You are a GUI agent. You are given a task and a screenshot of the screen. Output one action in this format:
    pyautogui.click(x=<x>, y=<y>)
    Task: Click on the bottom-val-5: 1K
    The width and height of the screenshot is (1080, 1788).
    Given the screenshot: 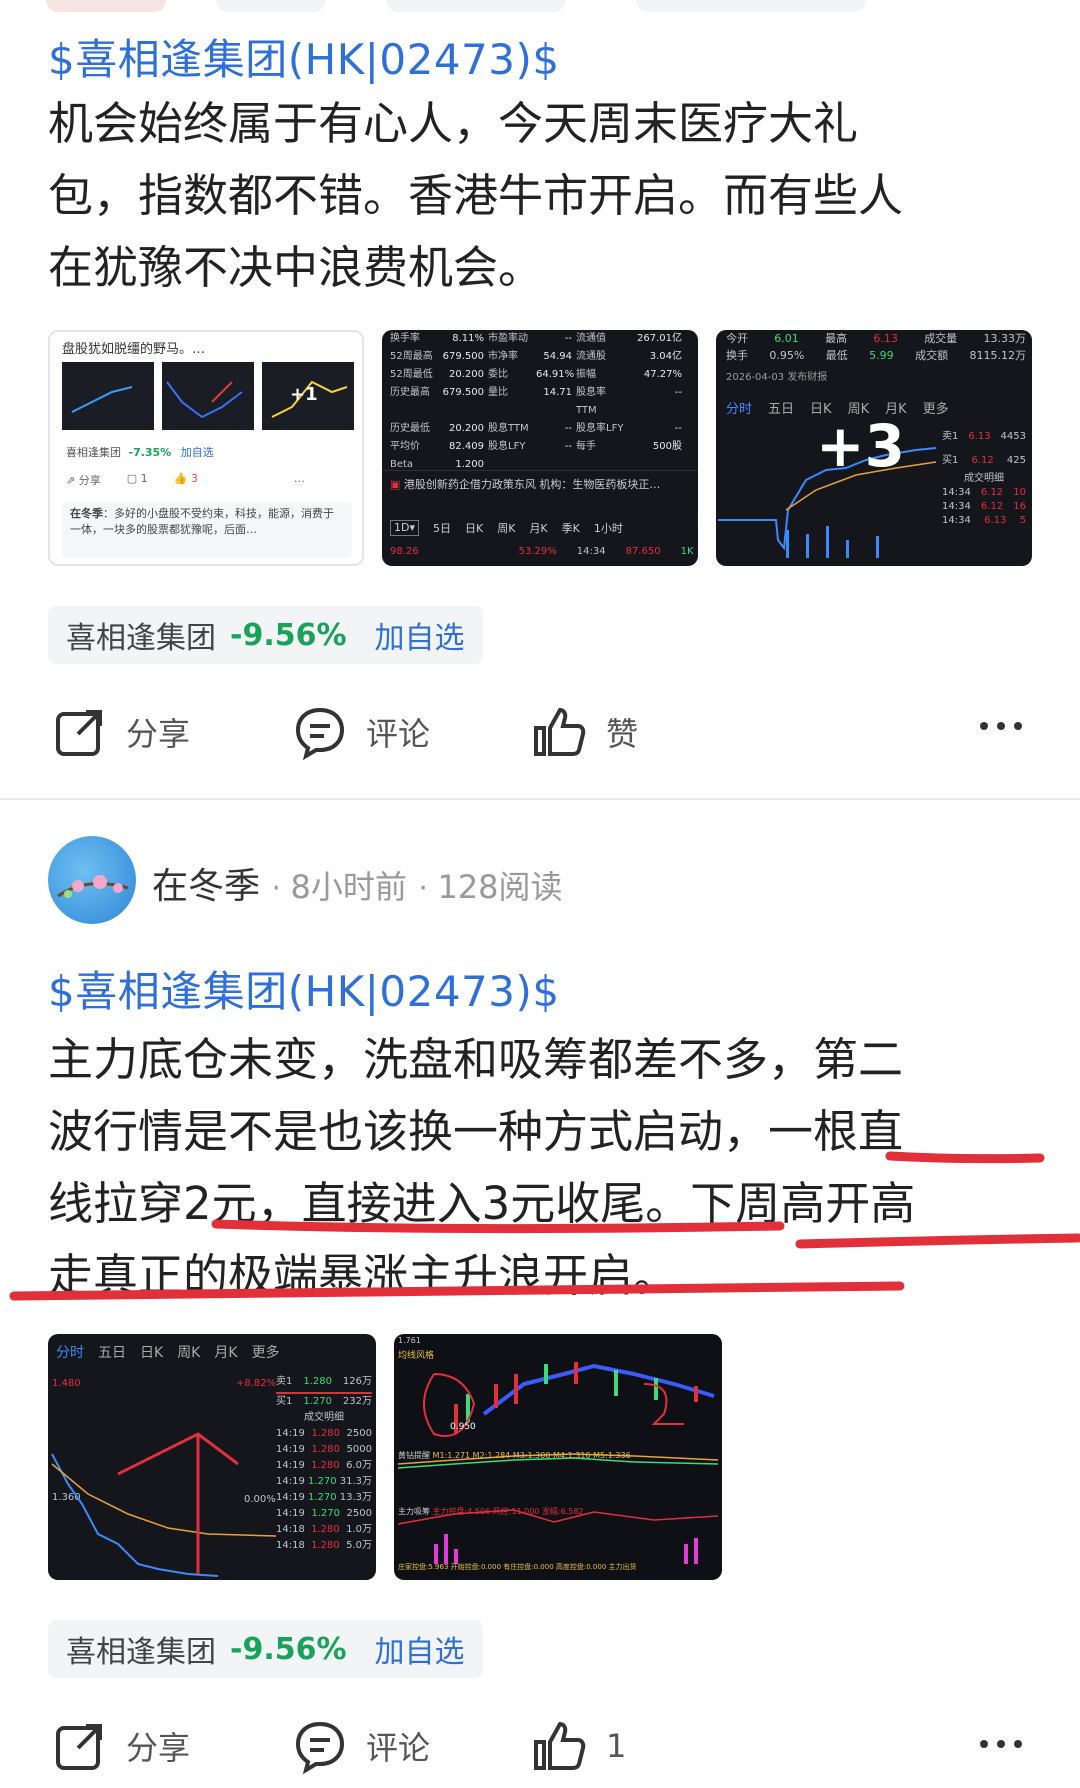 What is the action you would take?
    pyautogui.click(x=687, y=551)
    